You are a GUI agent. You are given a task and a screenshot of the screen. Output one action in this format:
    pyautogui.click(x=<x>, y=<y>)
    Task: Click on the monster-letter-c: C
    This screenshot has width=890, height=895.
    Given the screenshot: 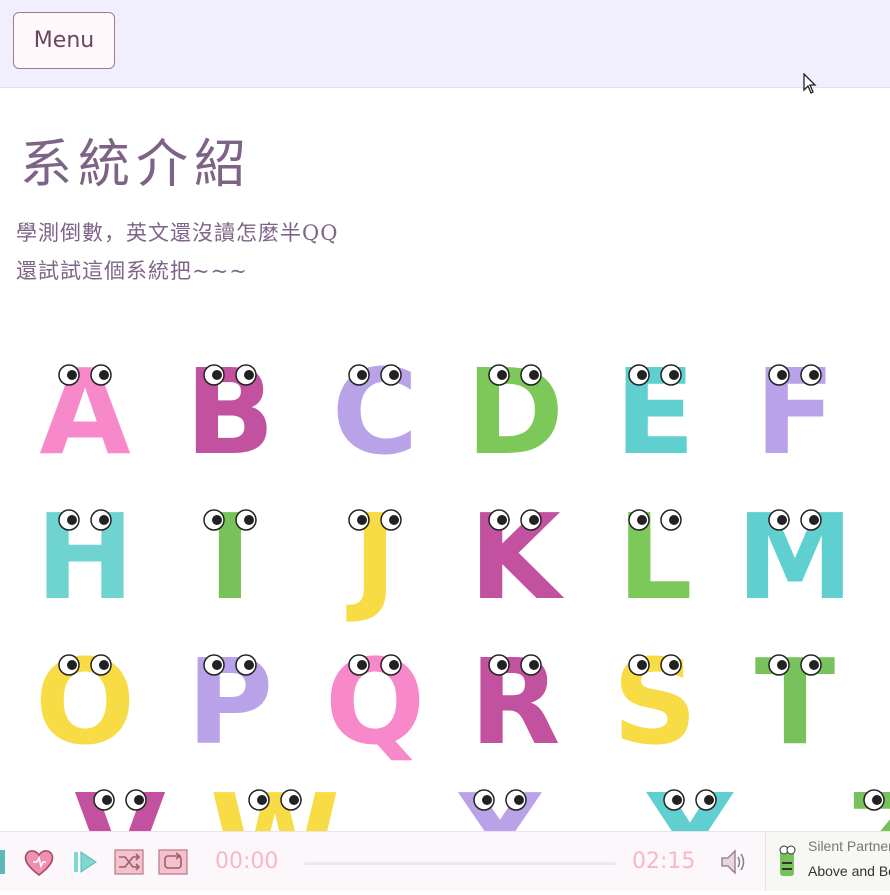 What is the action you would take?
    pyautogui.click(x=375, y=408)
    